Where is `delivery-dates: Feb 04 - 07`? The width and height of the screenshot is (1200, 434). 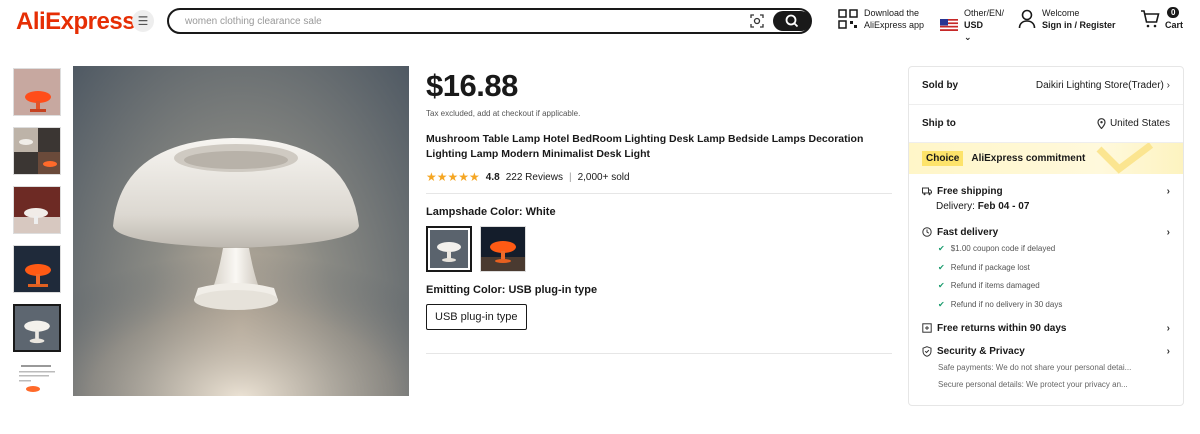
delivery-dates: Feb 04 - 07 is located at coordinates (1003, 206).